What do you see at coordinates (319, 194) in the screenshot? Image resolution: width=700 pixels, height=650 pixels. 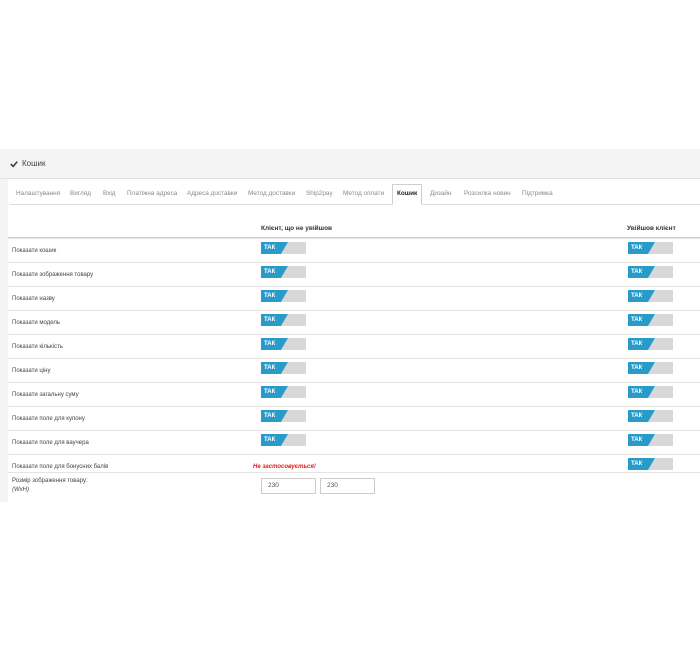 I see `tab-ship2pay: Ship2pay` at bounding box center [319, 194].